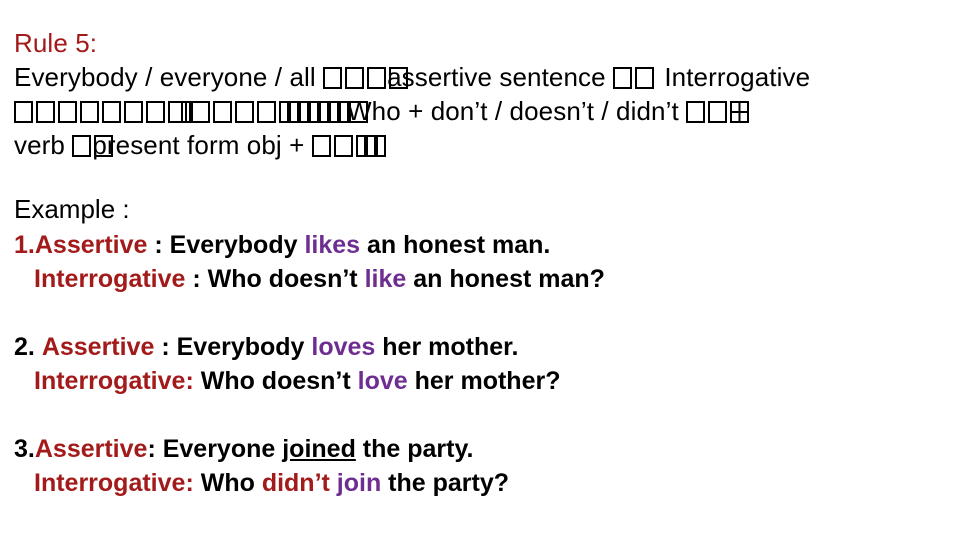  I want to click on example-2-interrogative-verb: love, so click(382, 381).